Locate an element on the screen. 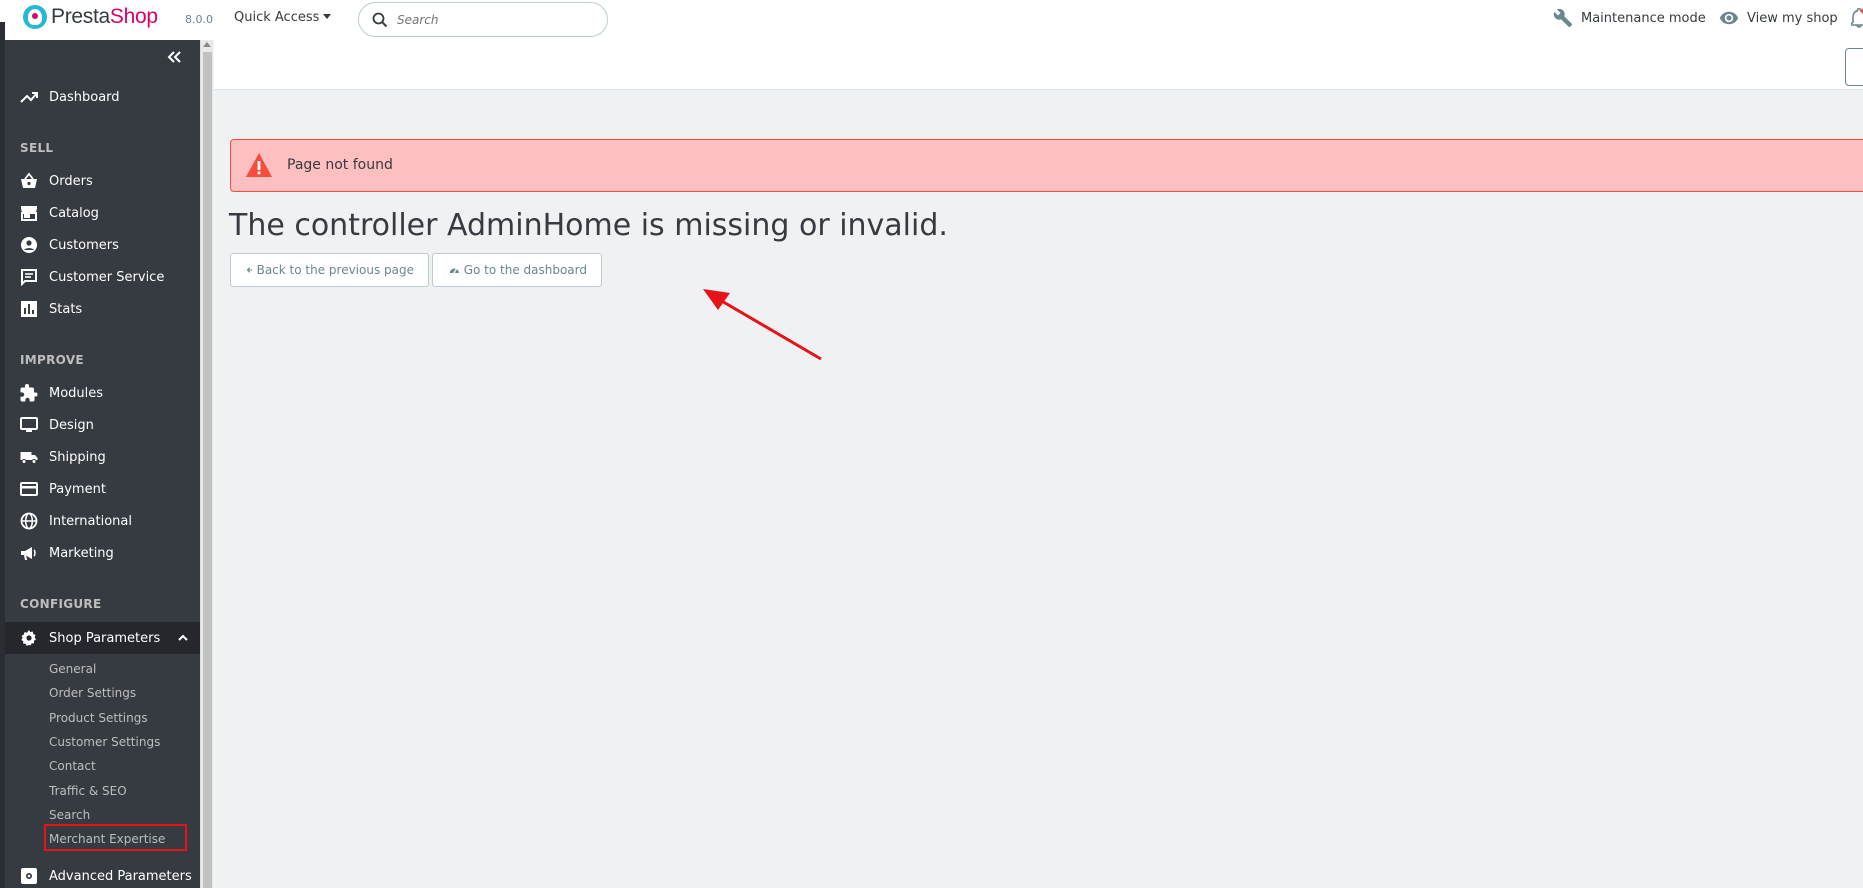 Image resolution: width=1863 pixels, height=888 pixels. quick-access-dropdown: Quick Access is located at coordinates (283, 17).